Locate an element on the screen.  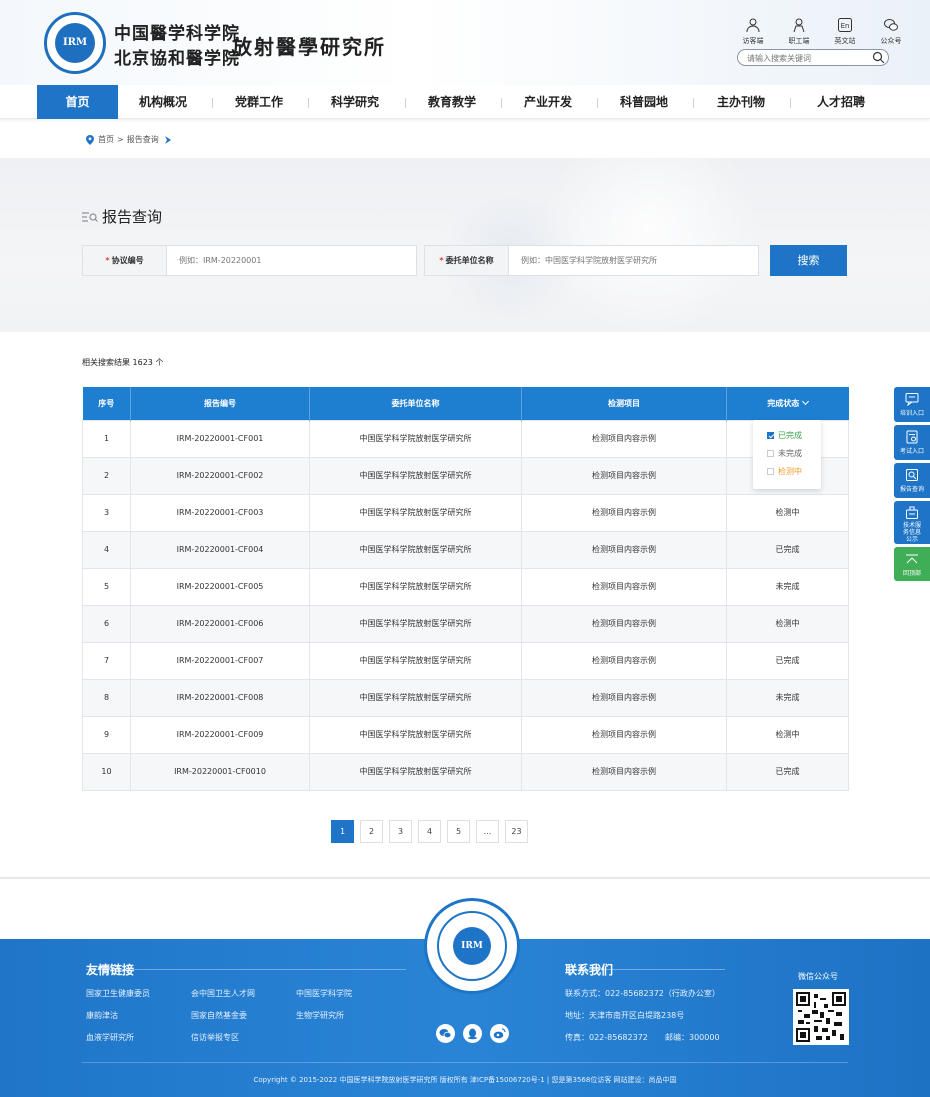
agreement-no-field: * 协议编号 is located at coordinates (249, 260).